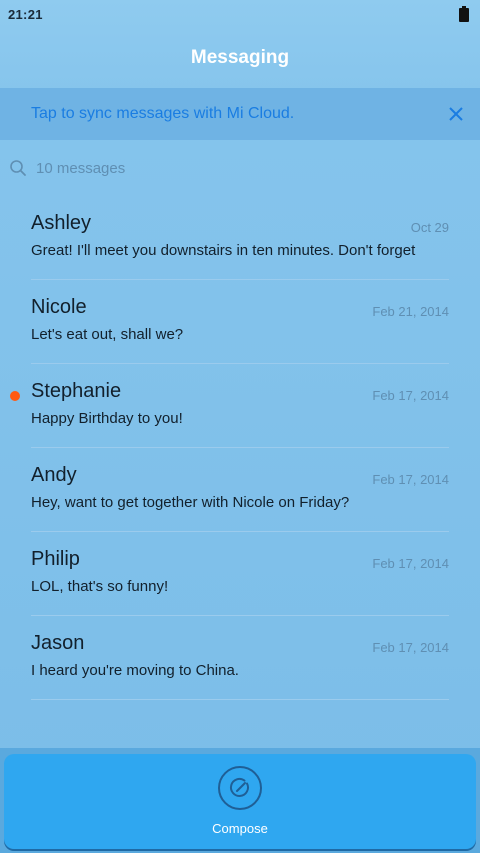 The image size is (480, 853). I want to click on contact-name: Andy, so click(54, 475).